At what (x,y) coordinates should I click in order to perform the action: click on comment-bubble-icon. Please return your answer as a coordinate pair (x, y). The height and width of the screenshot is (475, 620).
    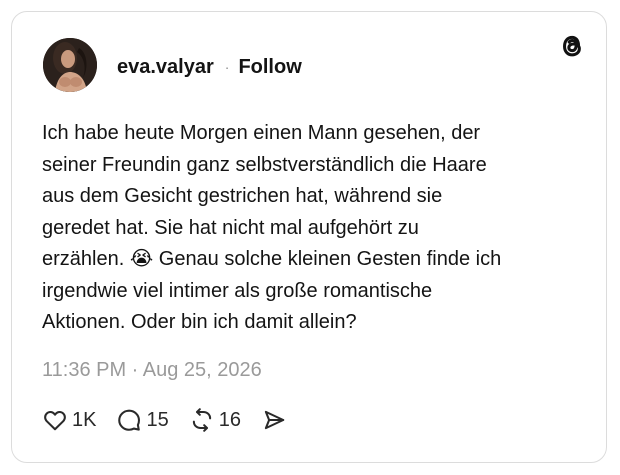
    Looking at the image, I should click on (129, 420).